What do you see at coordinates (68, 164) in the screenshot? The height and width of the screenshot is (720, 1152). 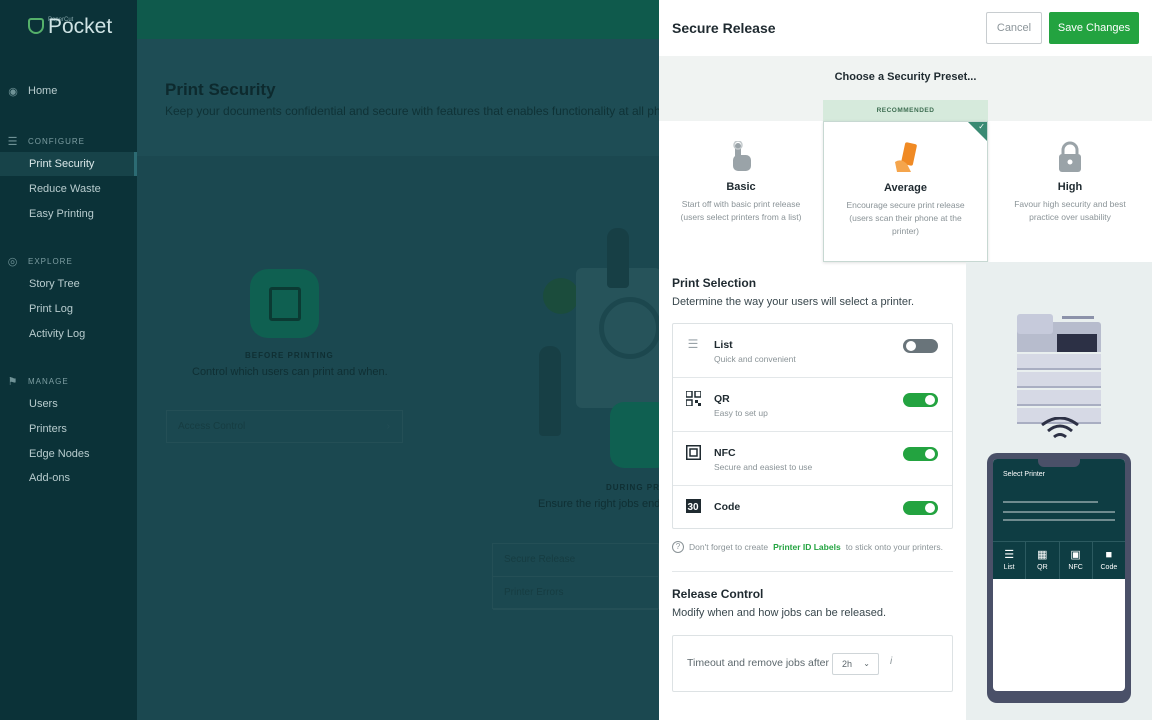 I see `sidebar-item-print-security: Print Security` at bounding box center [68, 164].